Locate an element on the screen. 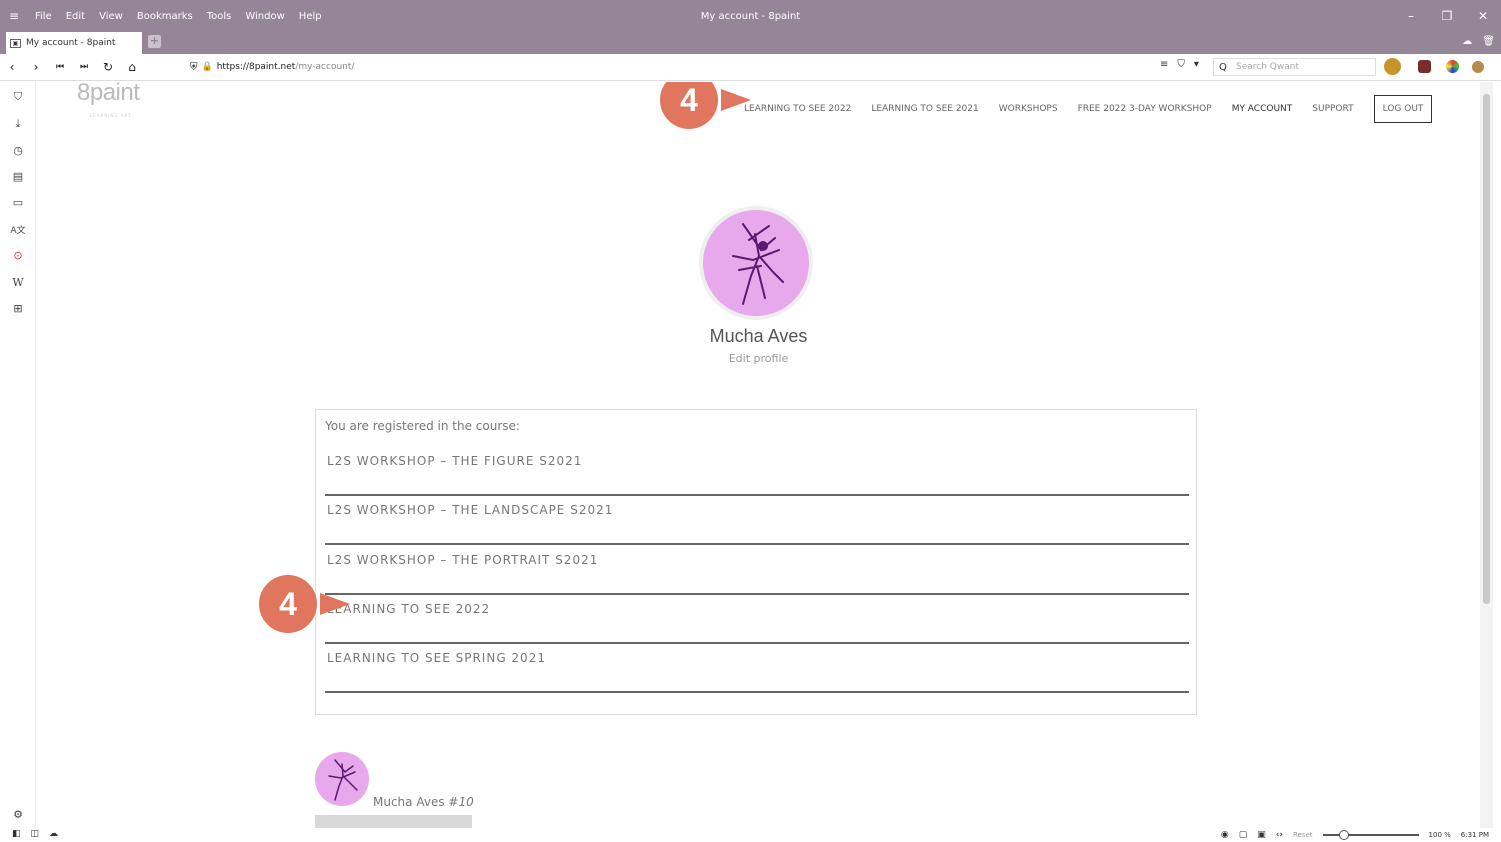 This screenshot has width=1501, height=842. window-panel-icon: ▭ is located at coordinates (18, 202).